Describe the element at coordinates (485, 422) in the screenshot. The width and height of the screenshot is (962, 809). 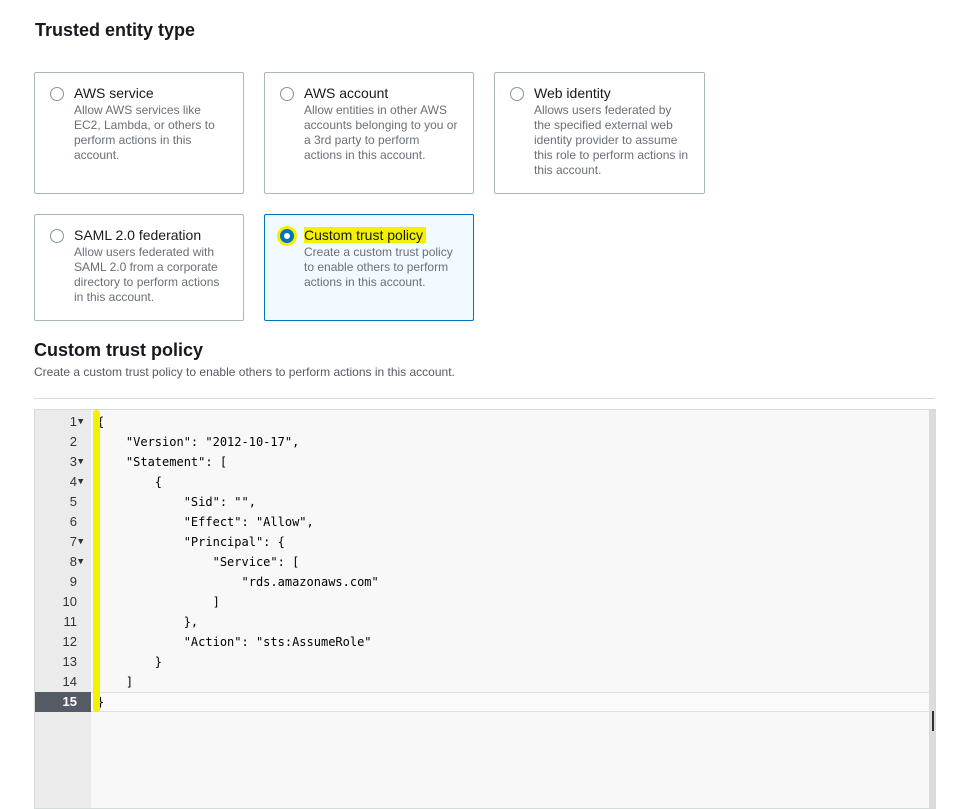
I see `code-line: 1 ▼{` at that location.